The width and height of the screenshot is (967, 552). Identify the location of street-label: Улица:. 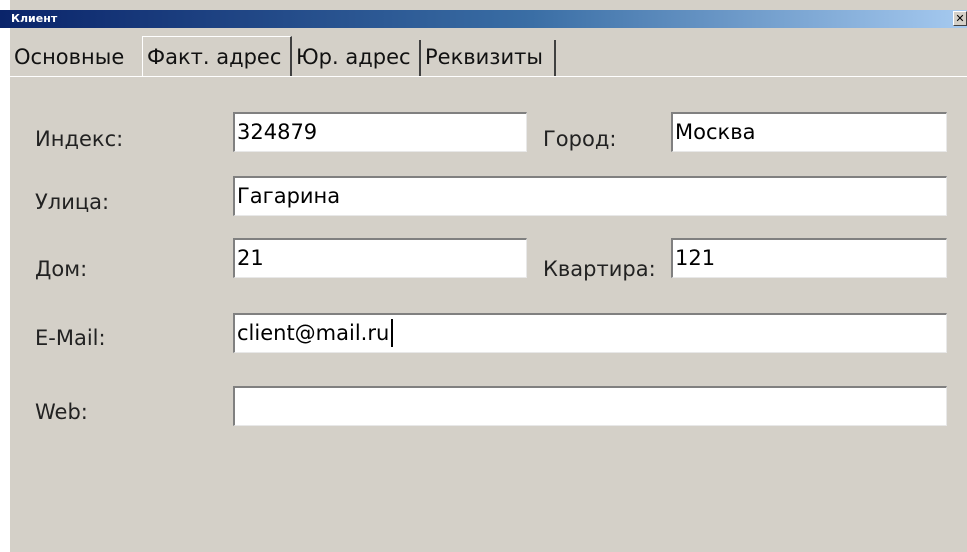
(72, 202).